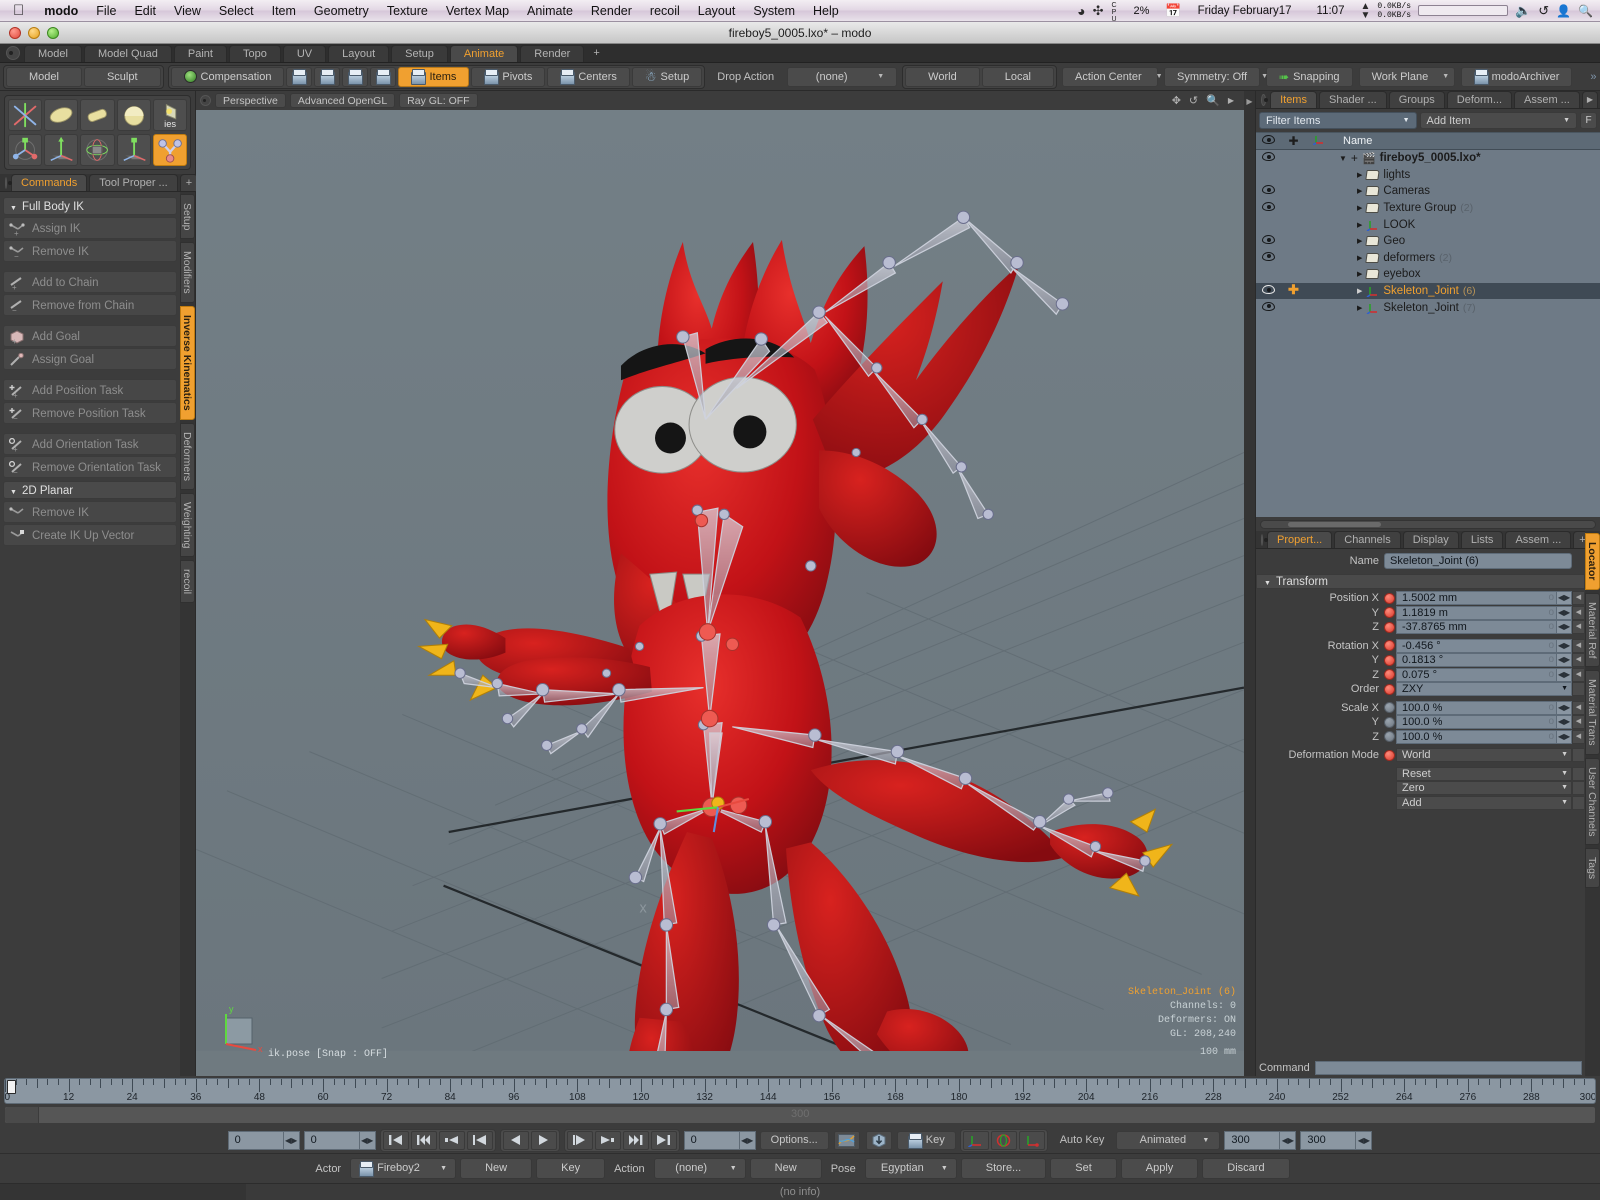 The image size is (1600, 1200). I want to click on ies-light-tool-icon: ies, so click(170, 115).